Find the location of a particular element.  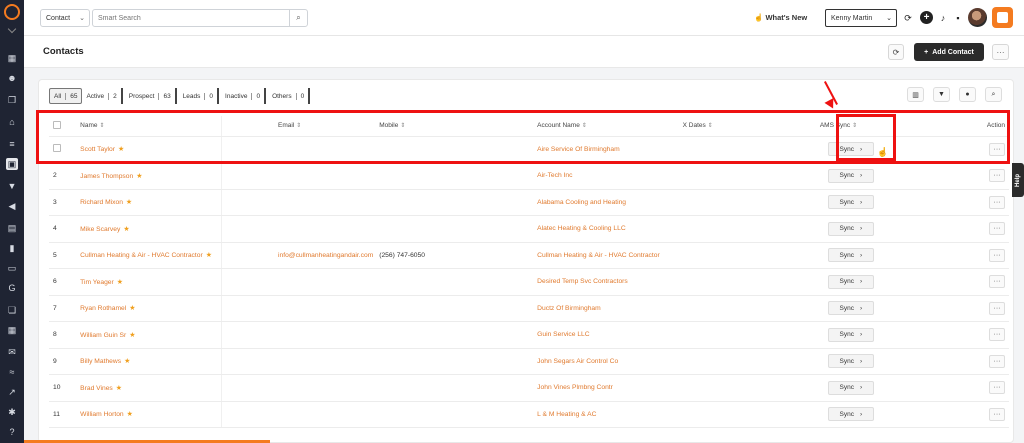

filter-others: Others 0 is located at coordinates (289, 96).